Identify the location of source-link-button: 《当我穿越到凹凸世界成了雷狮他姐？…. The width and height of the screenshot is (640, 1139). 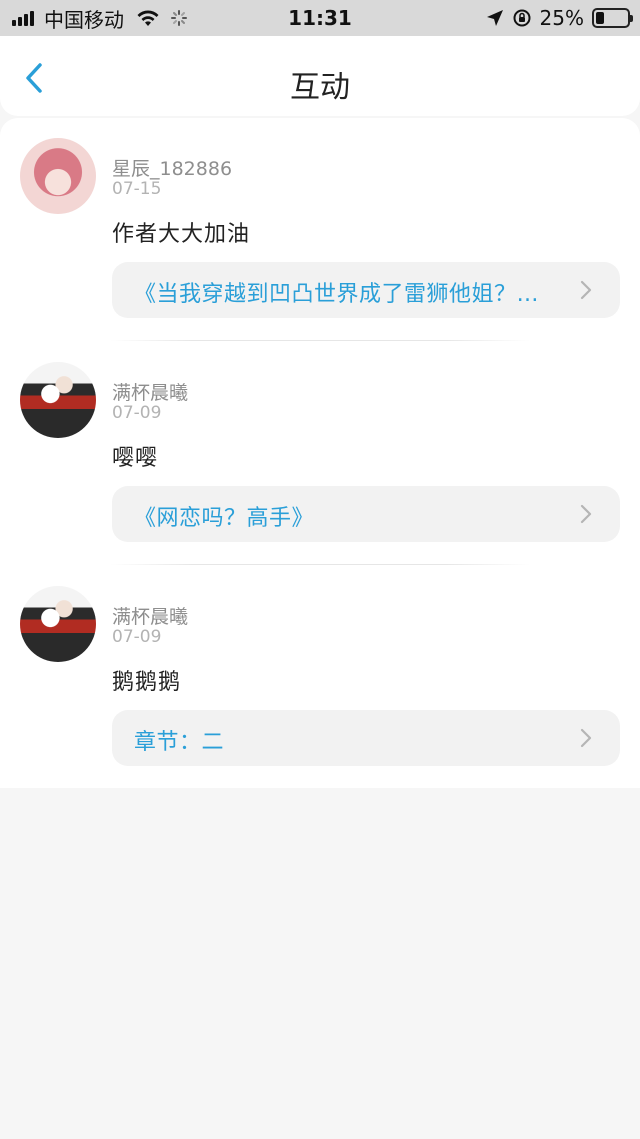
(366, 290).